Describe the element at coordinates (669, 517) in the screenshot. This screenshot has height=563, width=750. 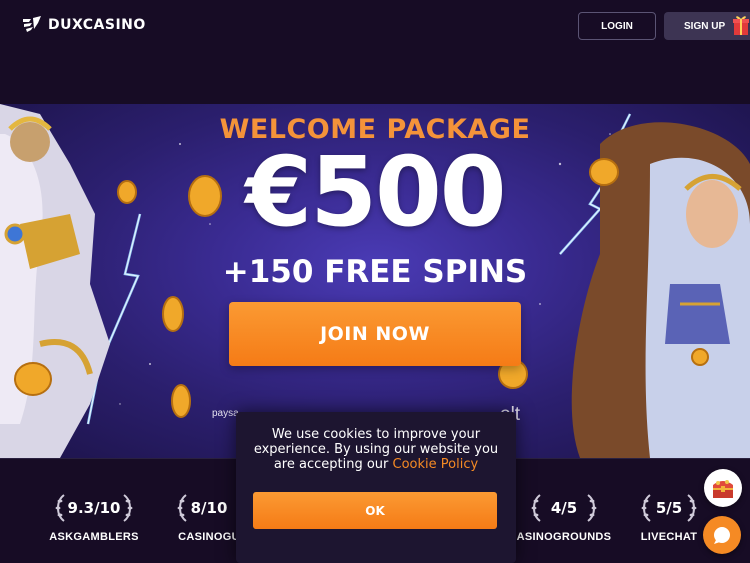
I see `rating-livechat: 5/5 LIVECHAT` at that location.